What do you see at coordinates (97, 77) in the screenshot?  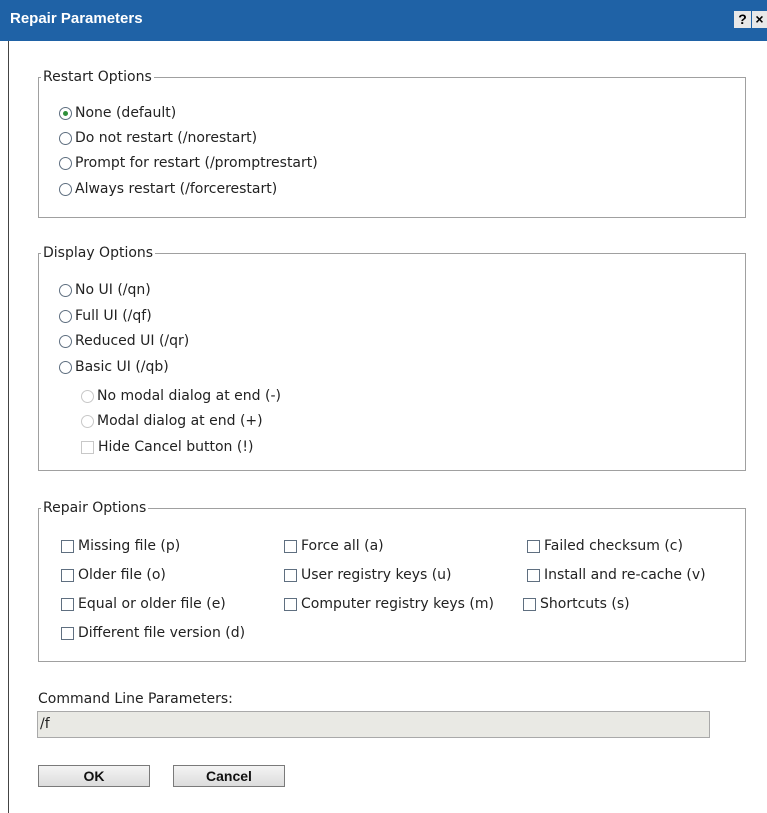 I see `restart-options-legend: Restart Options` at bounding box center [97, 77].